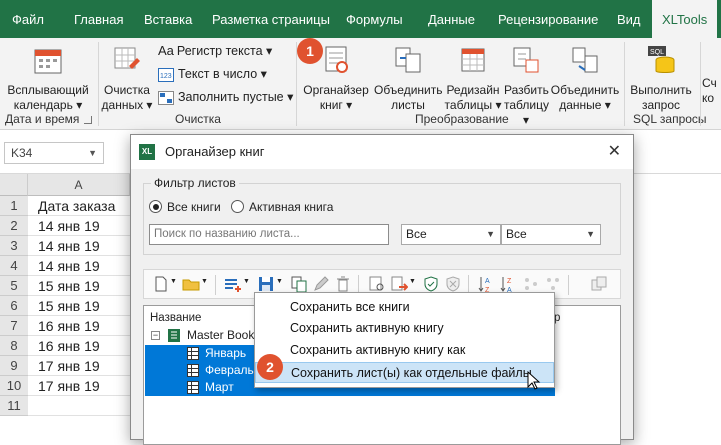  Describe the element at coordinates (404, 328) in the screenshot. I see `menu-save-active-book: Сохранить активную книгу` at that location.